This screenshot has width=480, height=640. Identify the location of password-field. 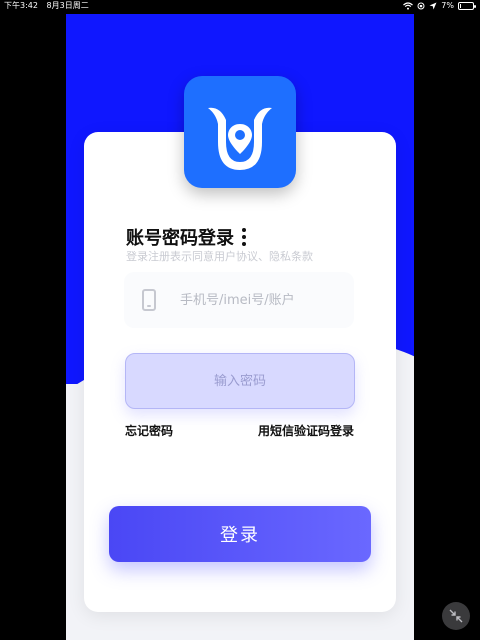
(240, 381).